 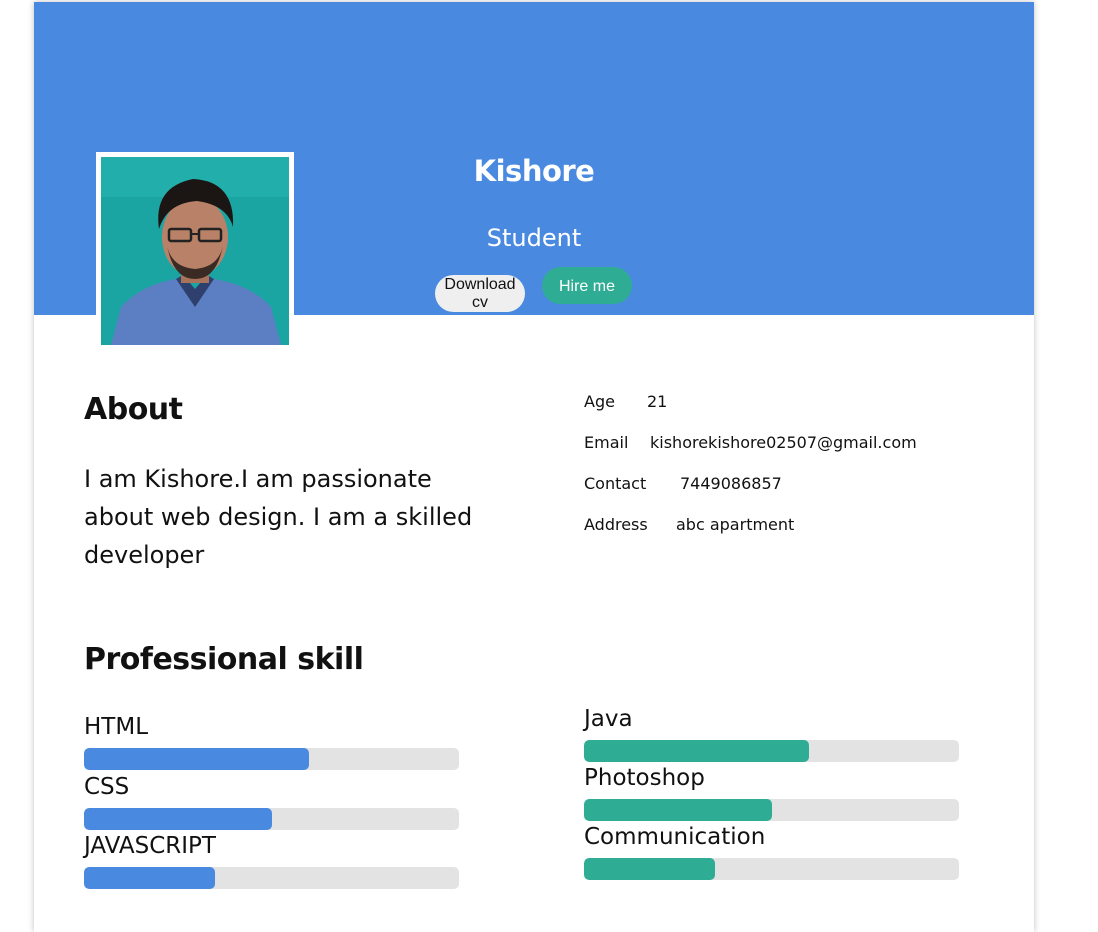 I want to click on download-cv-button: Download cv, so click(x=480, y=293).